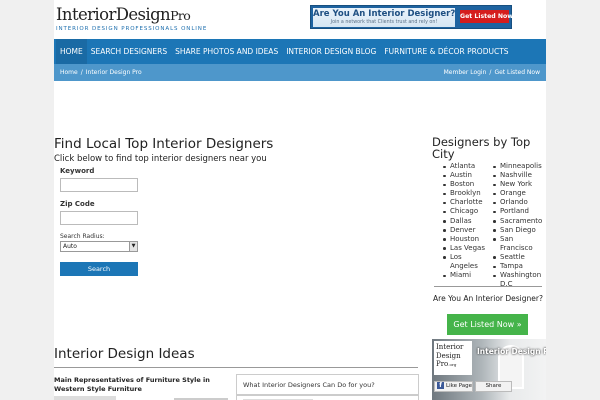 The height and width of the screenshot is (400, 600). What do you see at coordinates (519, 166) in the screenshot?
I see `city-link: Minneapolis` at bounding box center [519, 166].